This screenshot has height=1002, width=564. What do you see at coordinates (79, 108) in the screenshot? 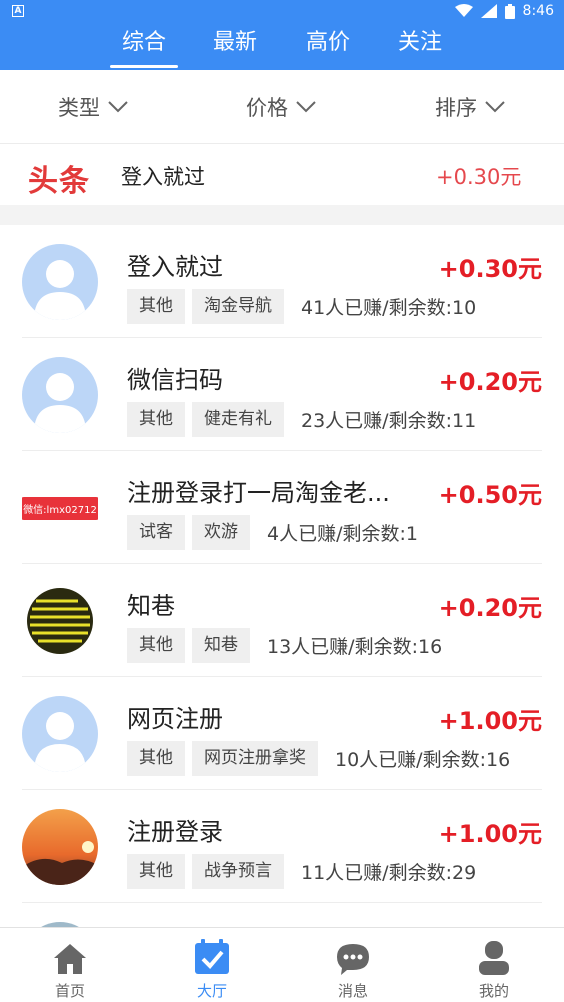
I see `filter-type-label: 类型` at bounding box center [79, 108].